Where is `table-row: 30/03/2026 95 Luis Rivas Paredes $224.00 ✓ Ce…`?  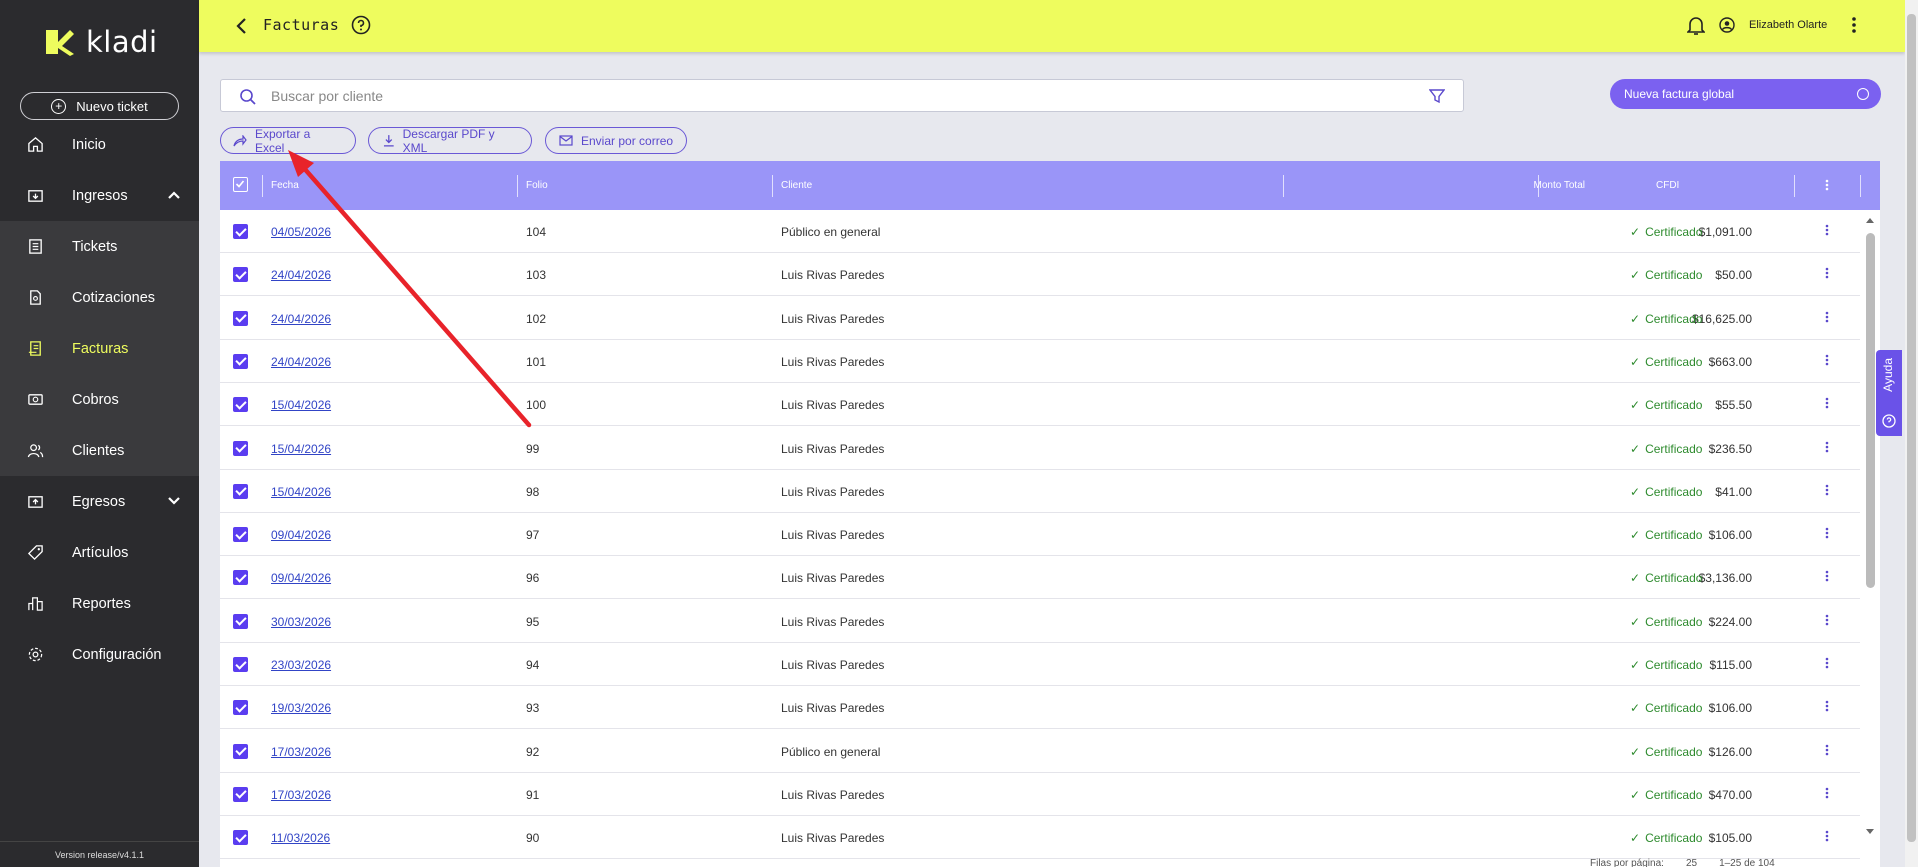
table-row: 30/03/2026 95 Luis Rivas Paredes $224.00 ✓ Ce… is located at coordinates (1040, 621).